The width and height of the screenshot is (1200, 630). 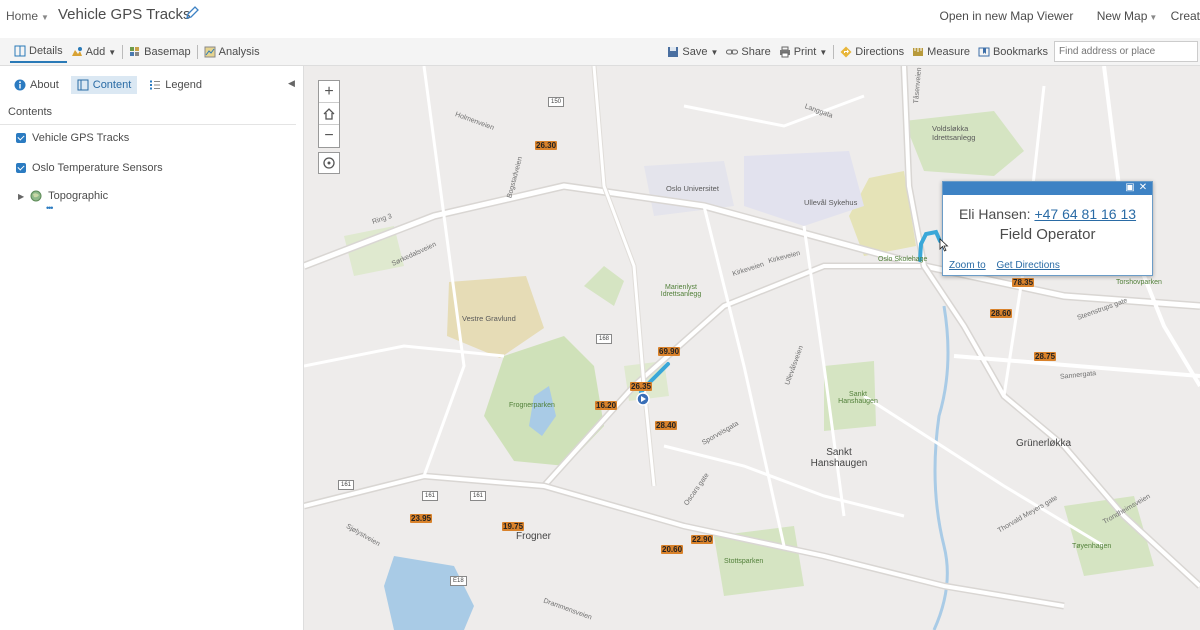 What do you see at coordinates (1047, 234) in the screenshot?
I see `operator-role: Field Operator` at bounding box center [1047, 234].